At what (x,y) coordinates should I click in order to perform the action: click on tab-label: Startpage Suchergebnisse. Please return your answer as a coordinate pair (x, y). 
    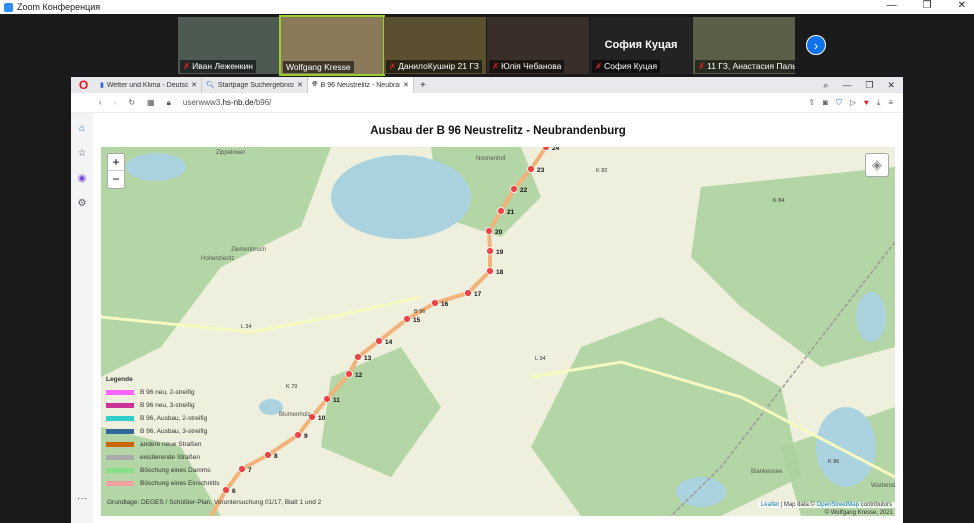
    Looking at the image, I should click on (256, 85).